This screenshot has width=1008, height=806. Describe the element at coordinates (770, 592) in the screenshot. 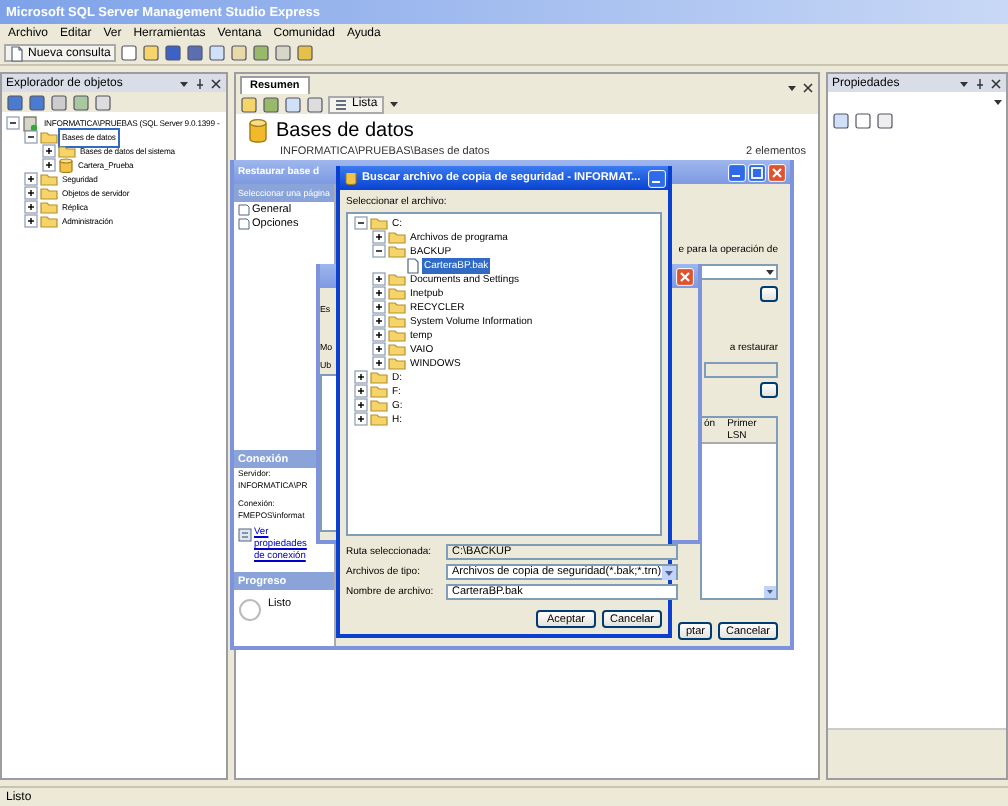

I see `scroll-down-icon` at that location.